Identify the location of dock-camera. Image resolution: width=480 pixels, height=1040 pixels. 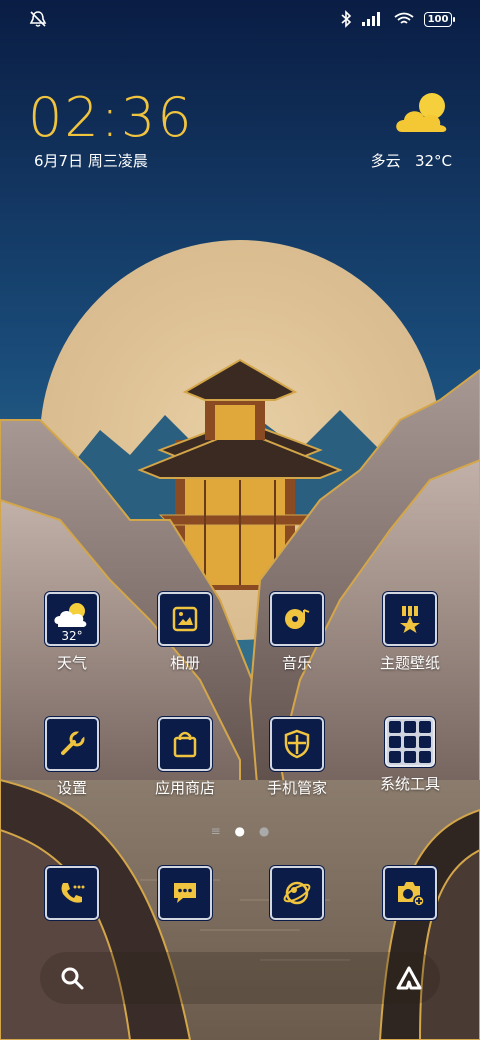
(410, 893).